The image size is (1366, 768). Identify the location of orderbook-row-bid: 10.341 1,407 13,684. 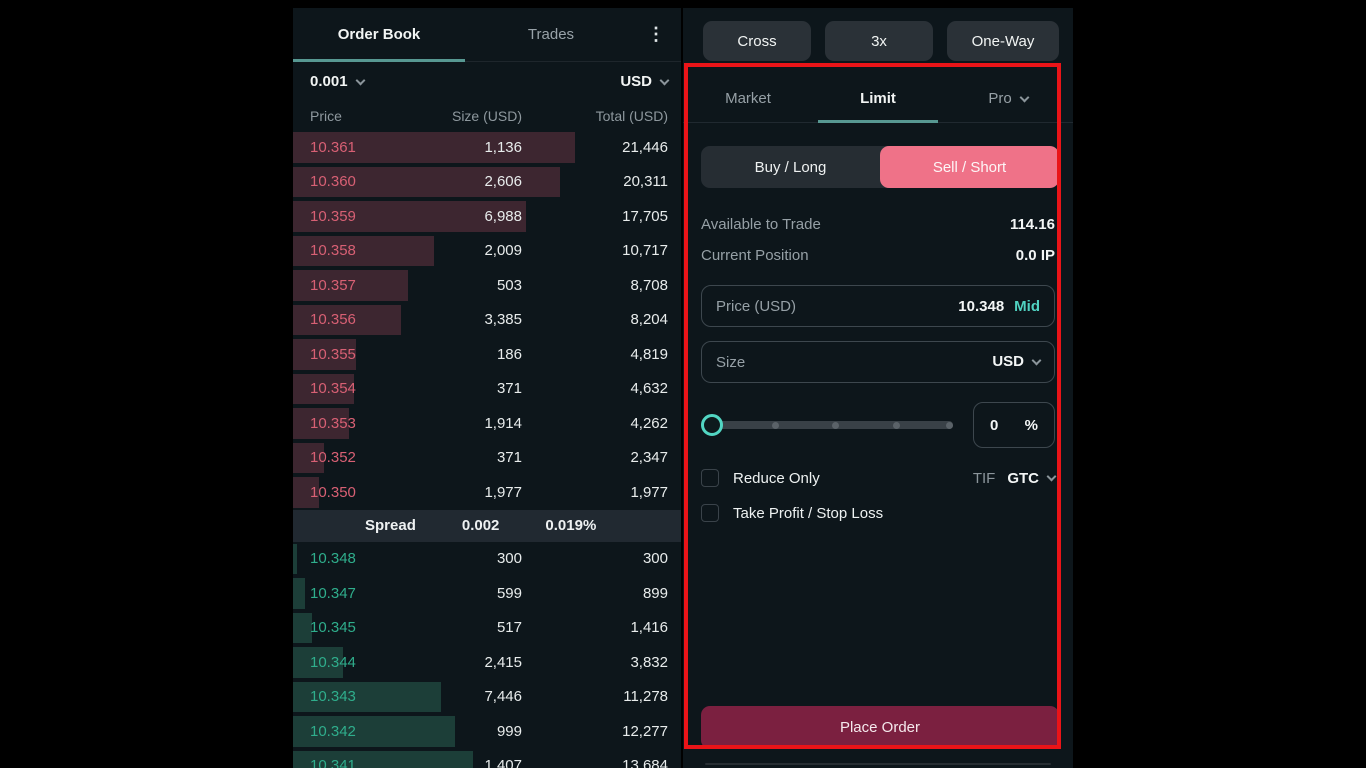
(487, 758).